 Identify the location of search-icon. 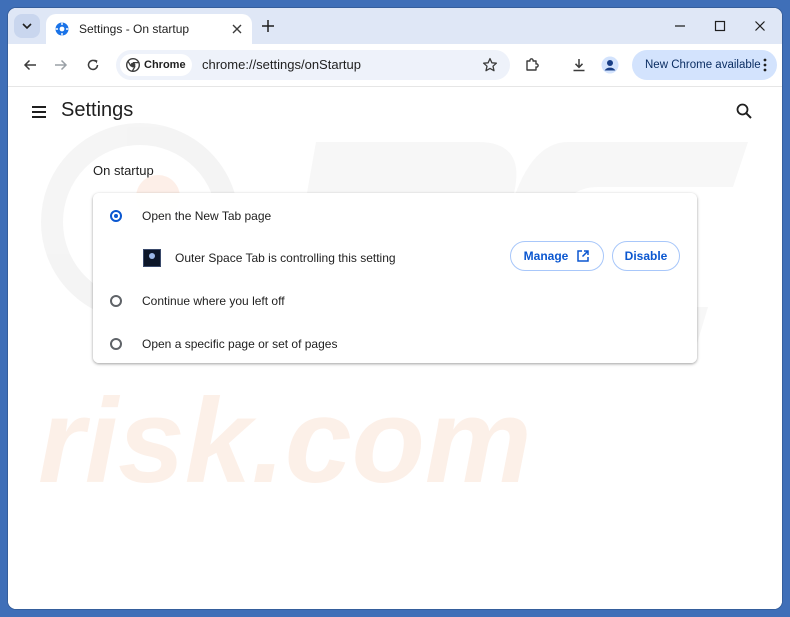
(744, 111).